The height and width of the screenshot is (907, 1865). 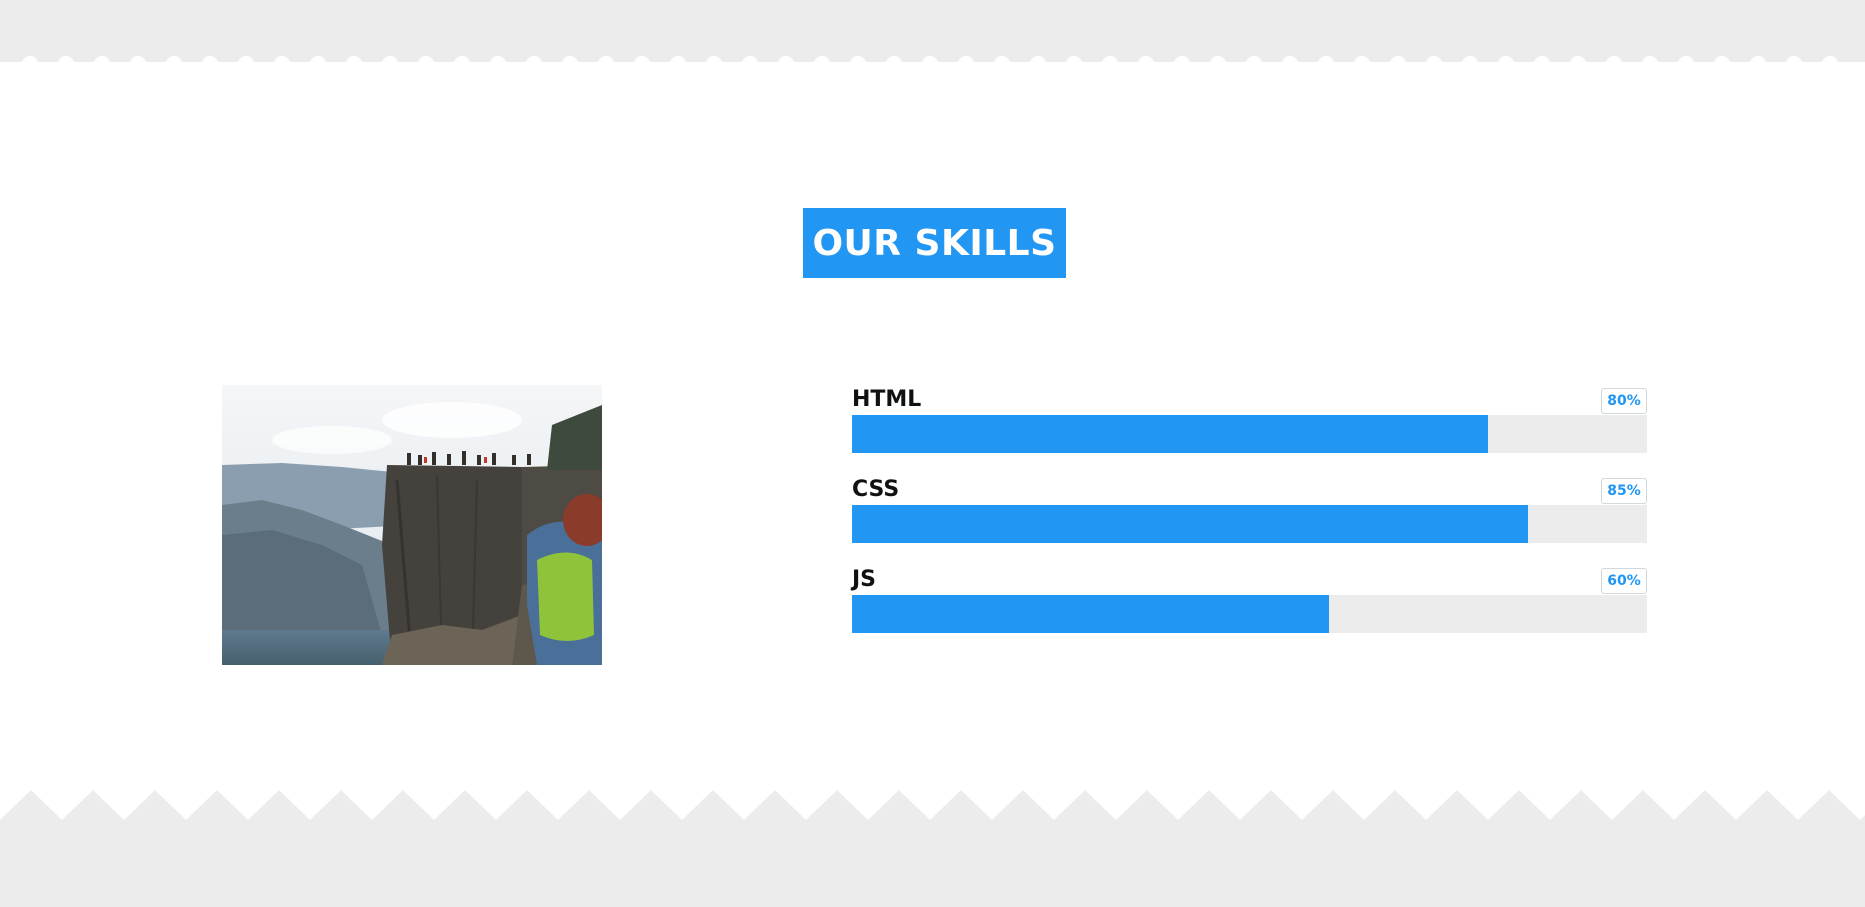 I want to click on skills-list: HTML 80% CSS 85% JS 60%, so click(x=1249, y=520).